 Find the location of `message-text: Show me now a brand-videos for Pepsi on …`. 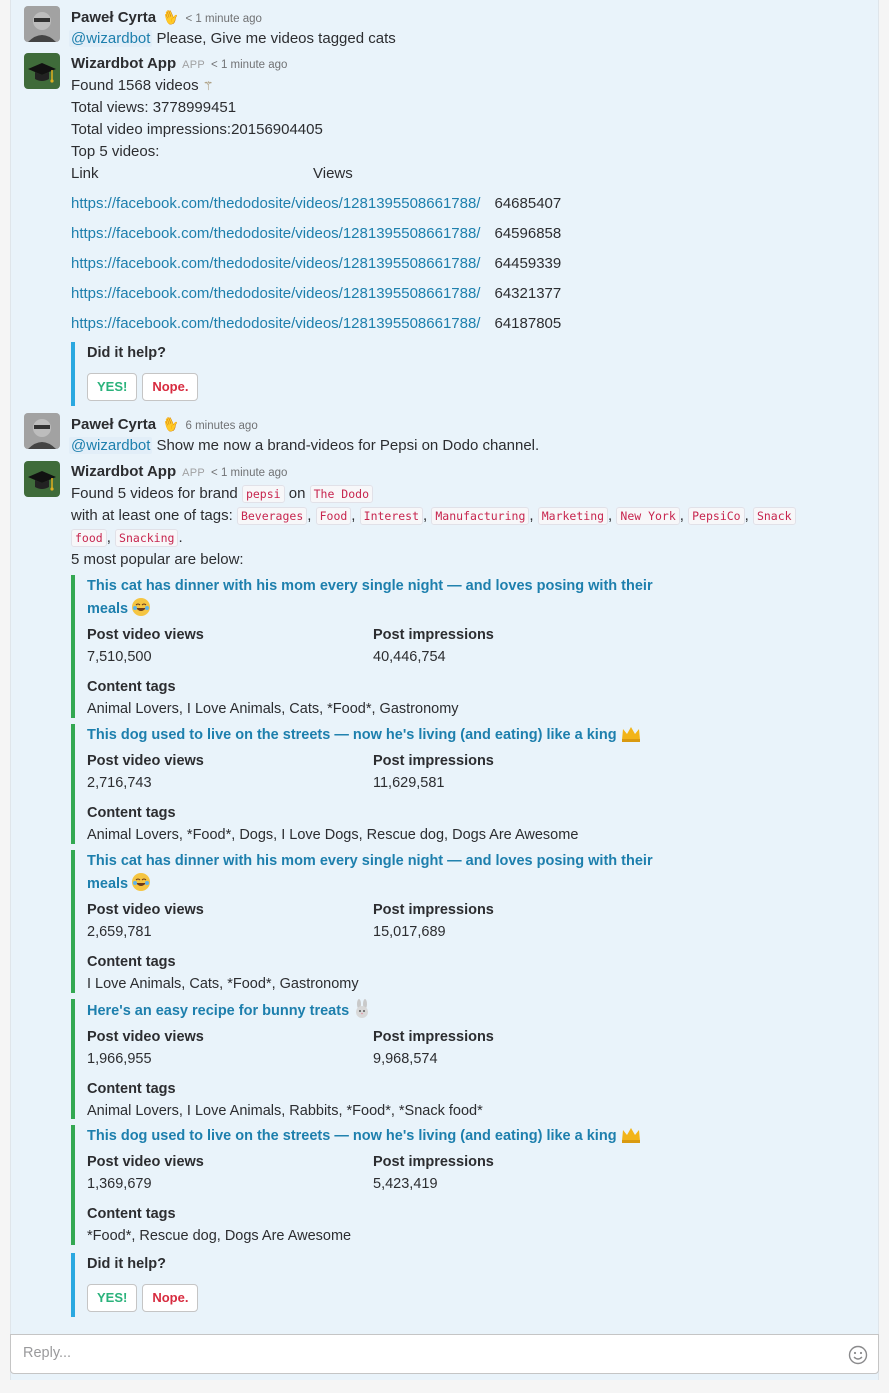

message-text: Show me now a brand-videos for Pepsi on … is located at coordinates (348, 445).